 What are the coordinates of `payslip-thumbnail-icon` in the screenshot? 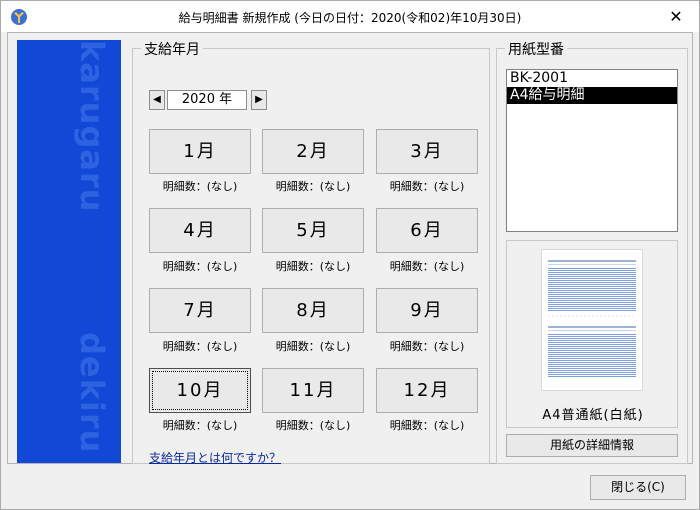 It's located at (592, 318).